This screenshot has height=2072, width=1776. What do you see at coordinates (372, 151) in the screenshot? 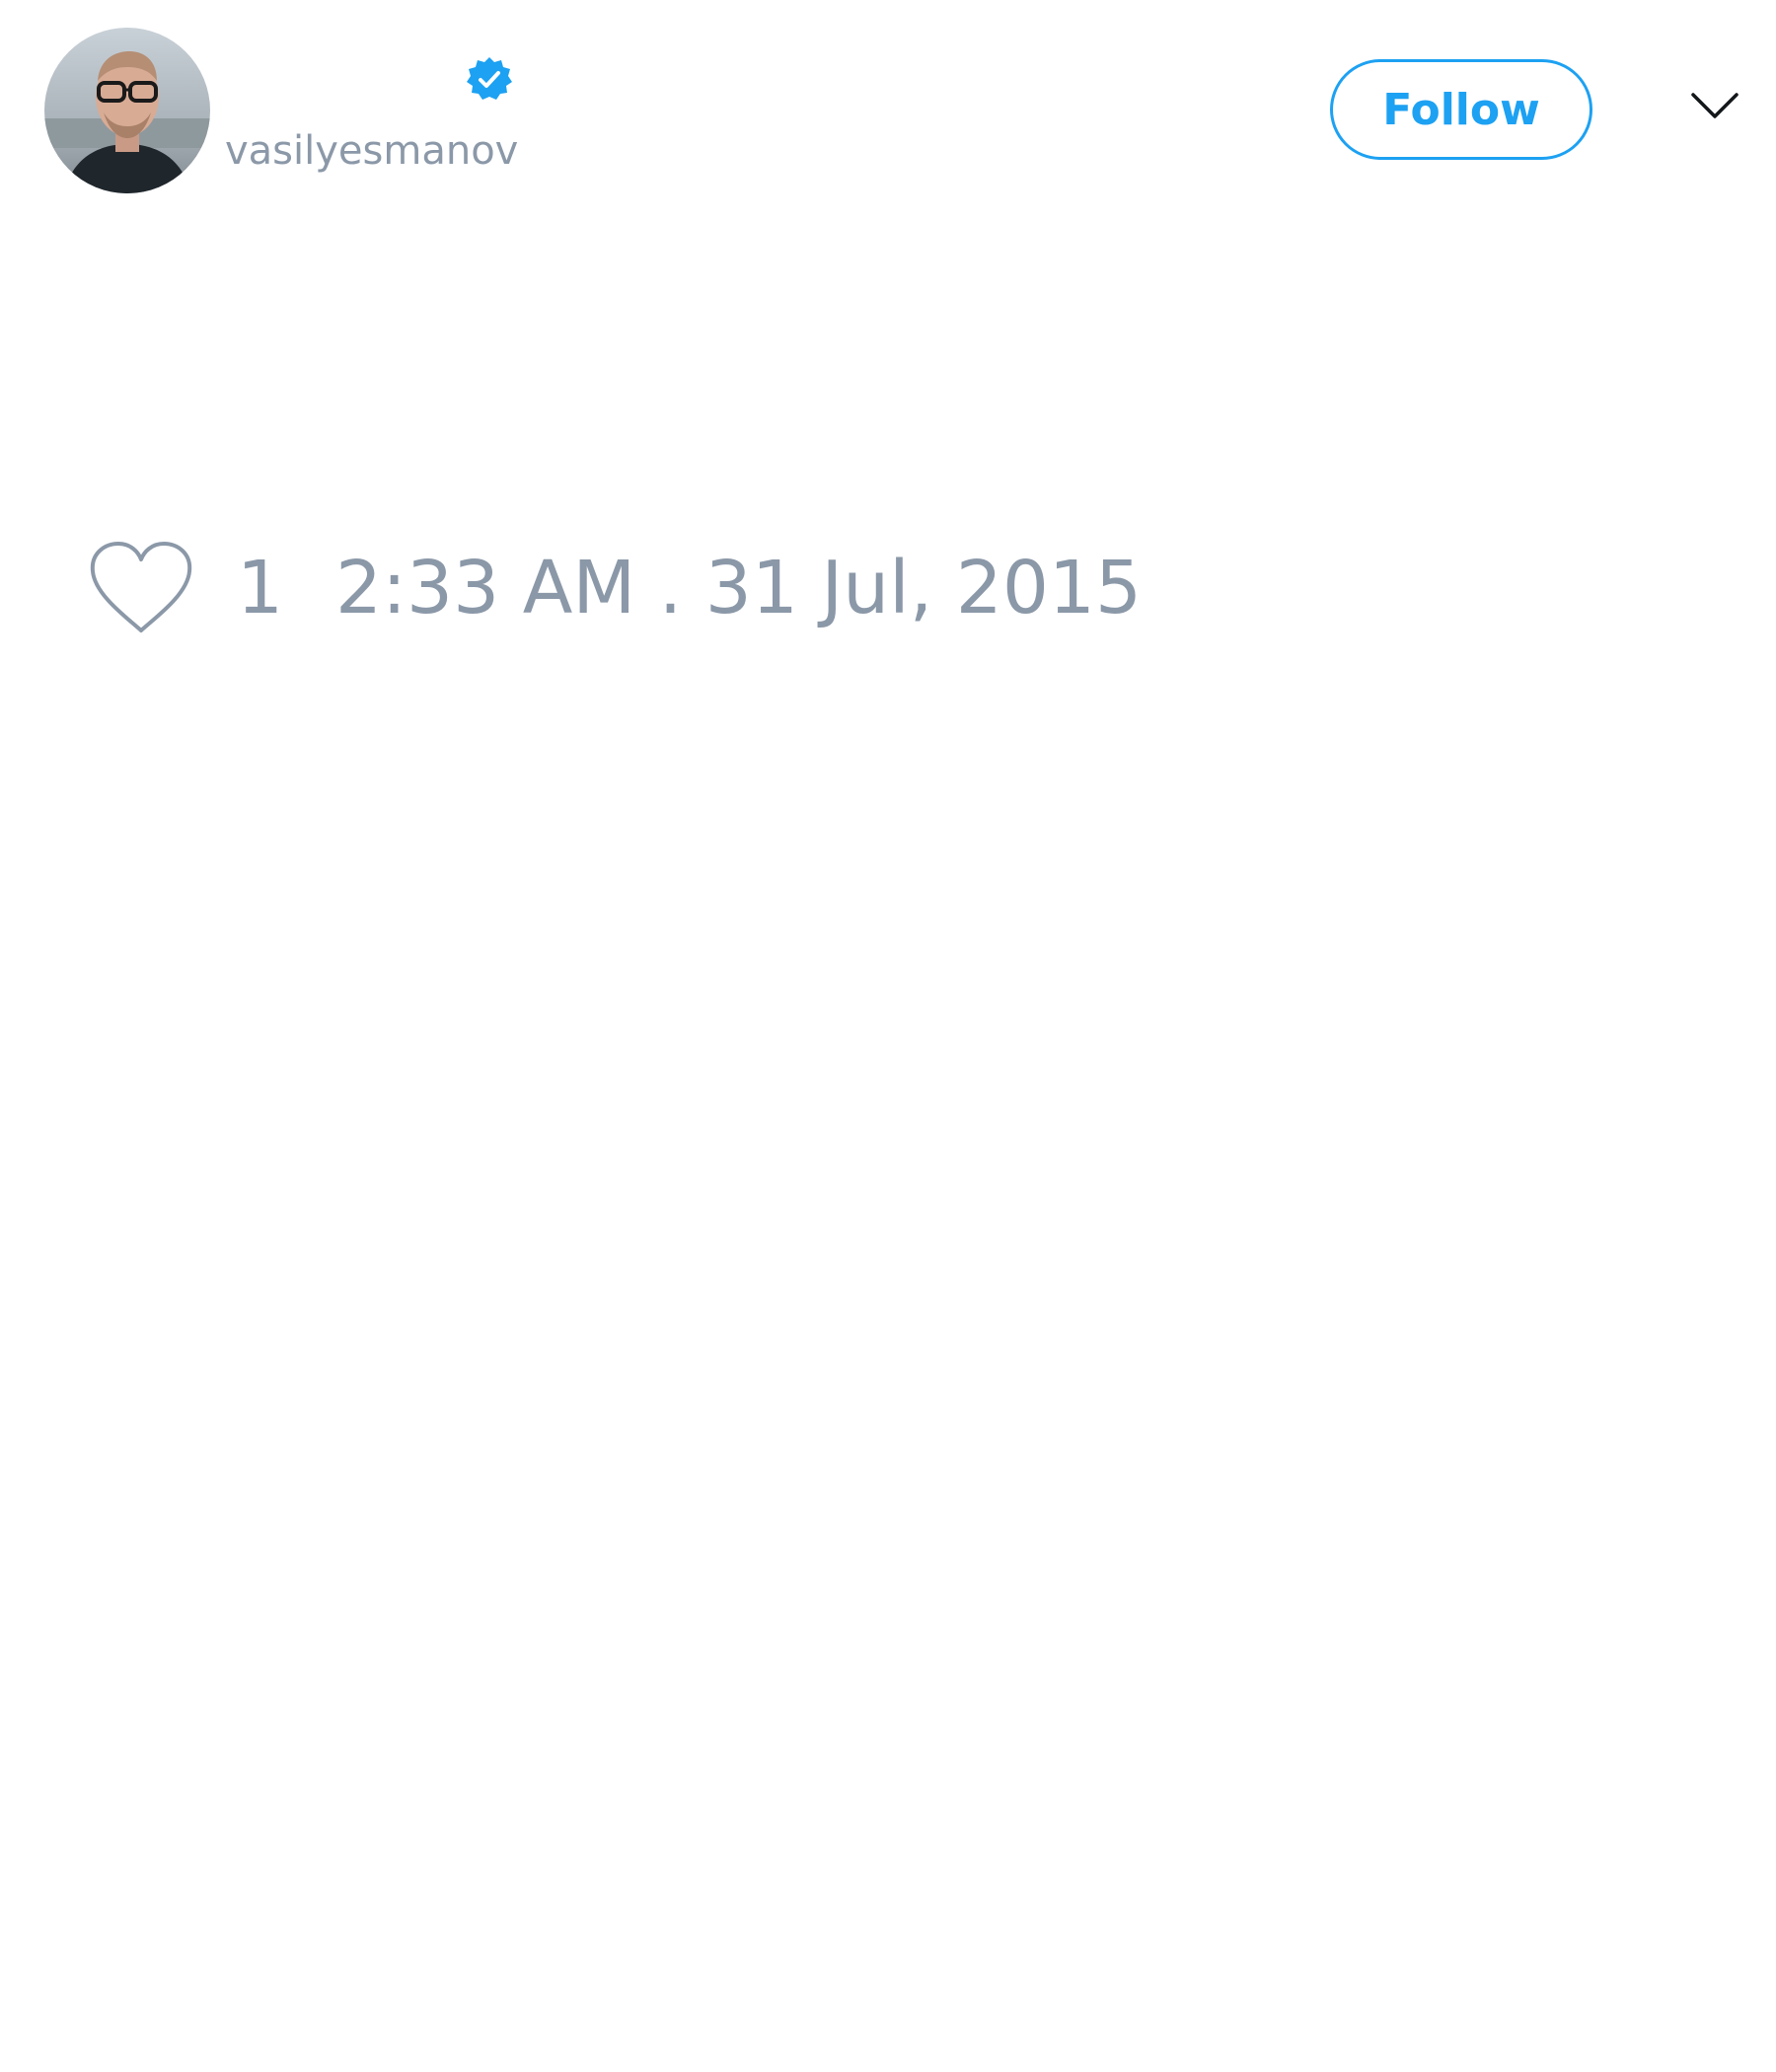
I see `author-handle: vasilyesmanov` at bounding box center [372, 151].